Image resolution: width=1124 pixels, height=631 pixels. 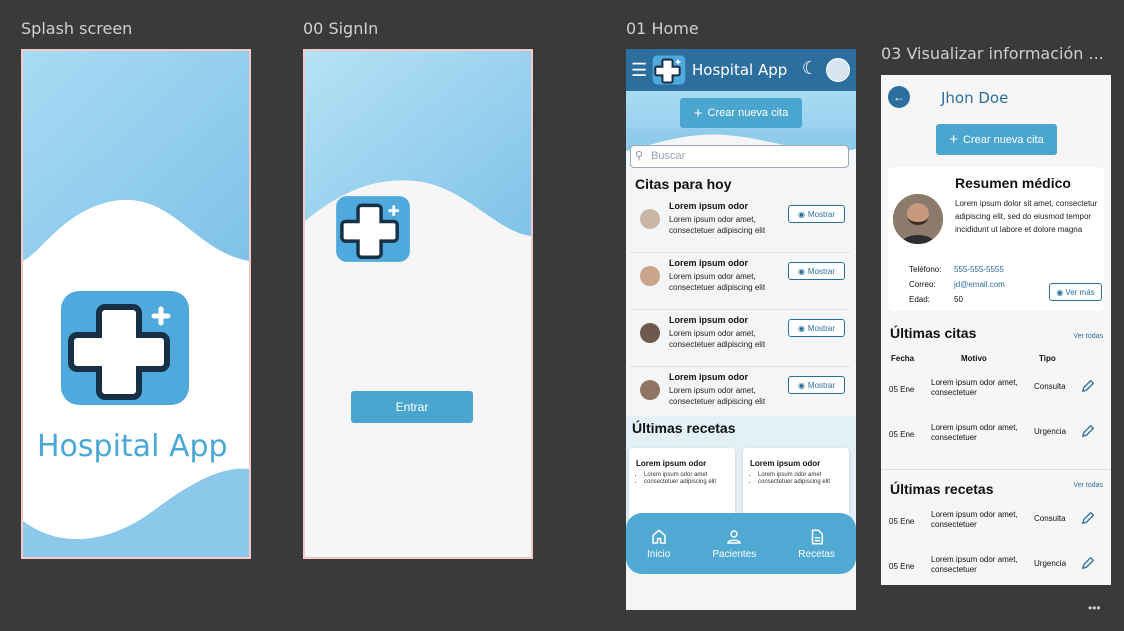 What do you see at coordinates (1088, 336) in the screenshot?
I see `see-all-appointments-link: Ver todas` at bounding box center [1088, 336].